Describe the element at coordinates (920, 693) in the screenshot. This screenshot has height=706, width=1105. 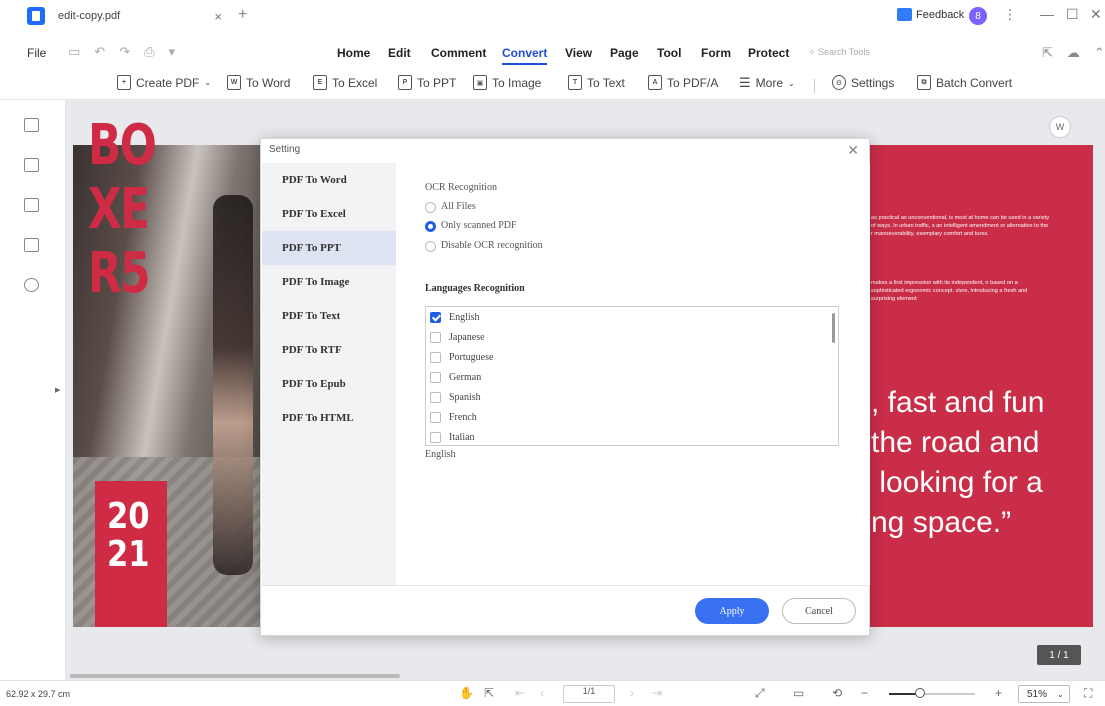
I see `zoom-slider-handle` at that location.